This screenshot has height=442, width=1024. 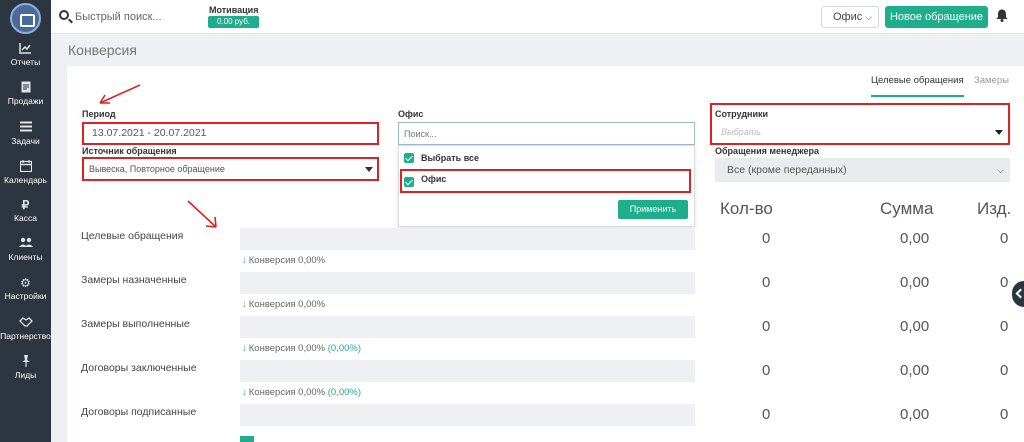 I want to click on employees-label: Сотрудники, so click(x=742, y=114).